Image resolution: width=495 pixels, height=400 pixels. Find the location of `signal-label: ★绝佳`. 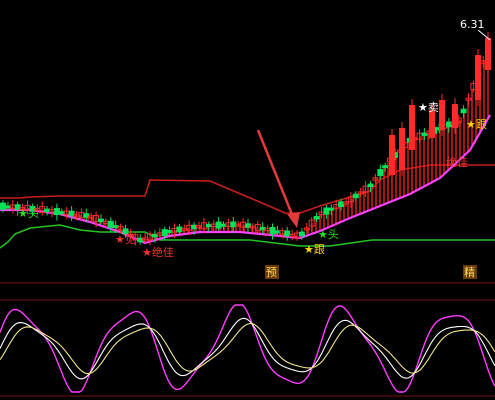

signal-label: ★绝佳 is located at coordinates (158, 252).